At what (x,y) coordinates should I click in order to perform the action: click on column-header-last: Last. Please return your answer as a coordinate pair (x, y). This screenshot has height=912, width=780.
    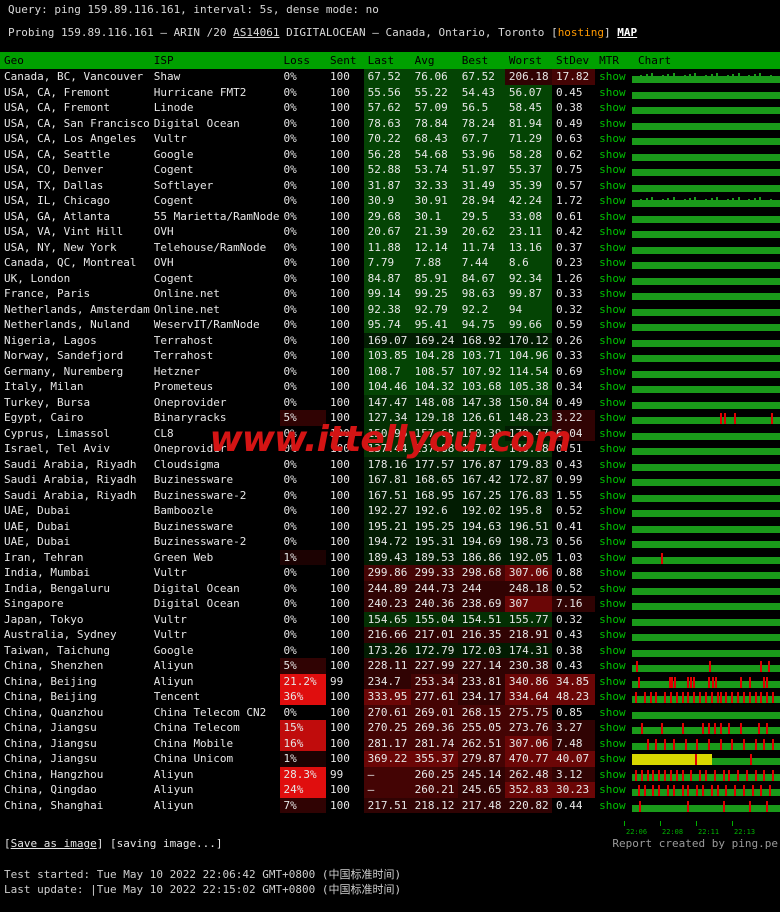
    Looking at the image, I should click on (387, 60).